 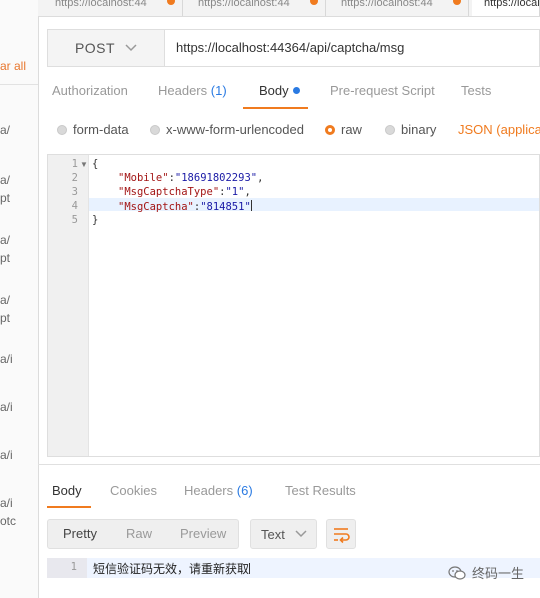 I want to click on line-number: 4, so click(x=74, y=206).